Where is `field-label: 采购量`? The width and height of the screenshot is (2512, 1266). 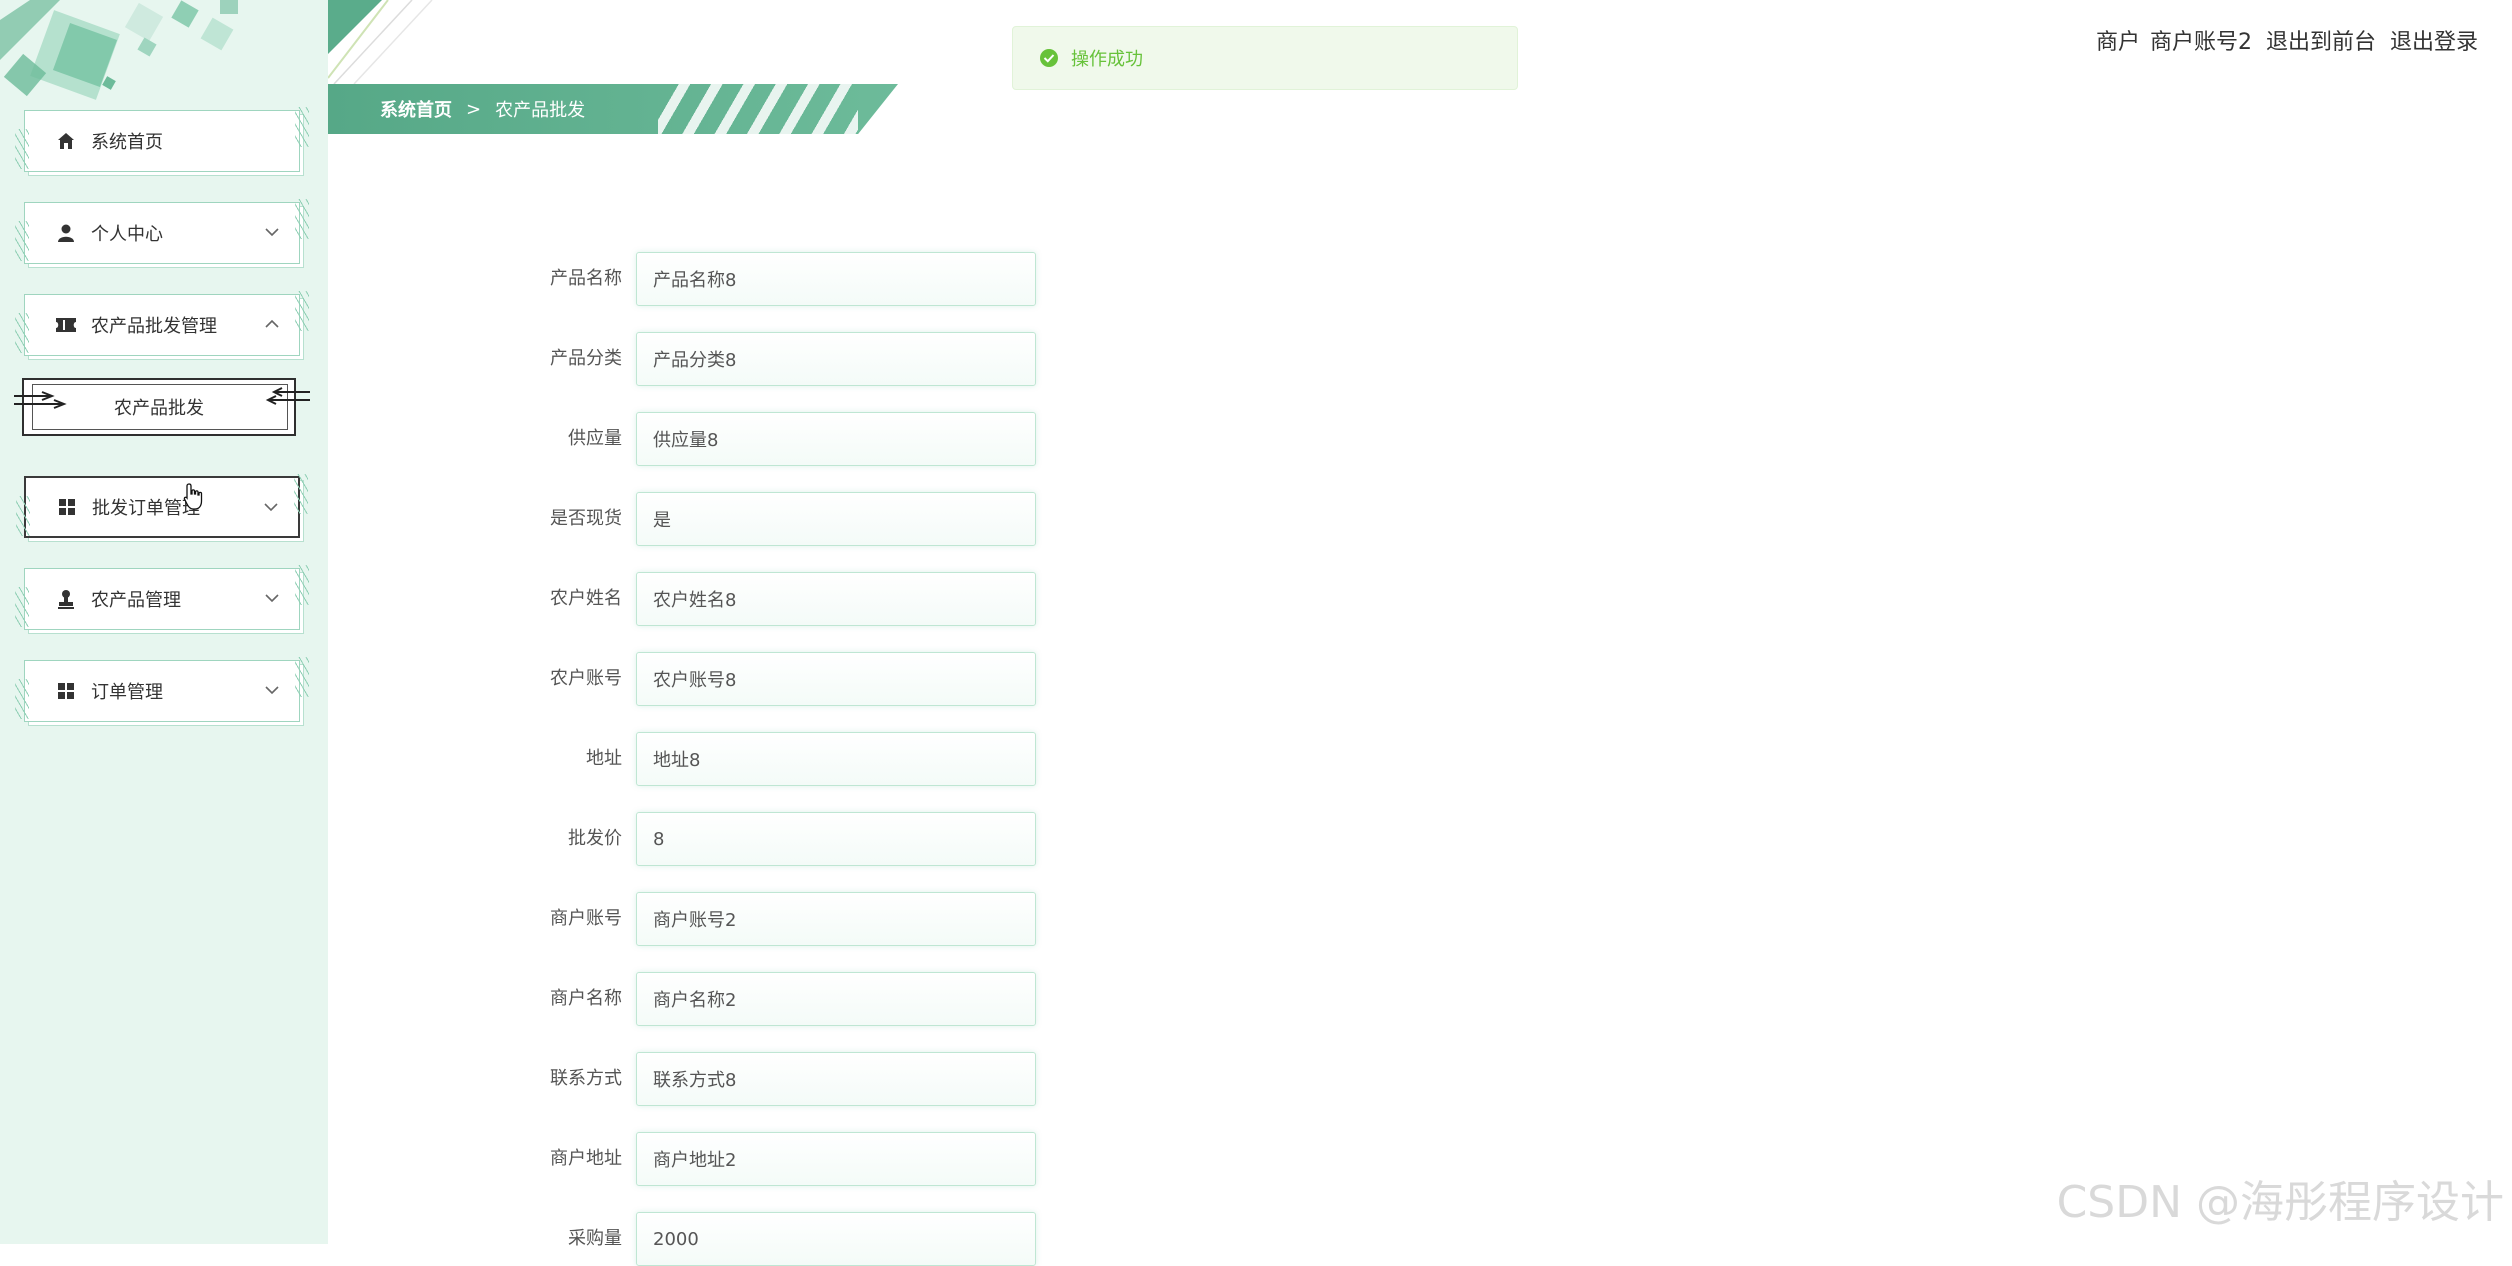 field-label: 采购量 is located at coordinates (595, 1238).